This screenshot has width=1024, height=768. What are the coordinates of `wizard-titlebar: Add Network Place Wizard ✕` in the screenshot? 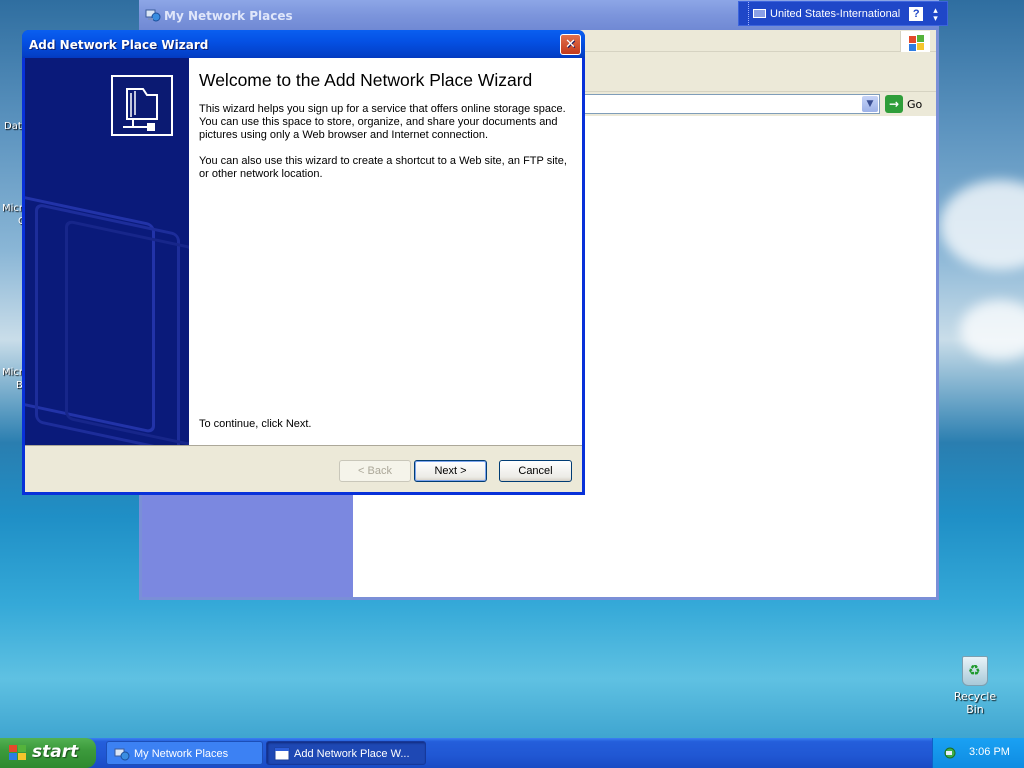 It's located at (303, 44).